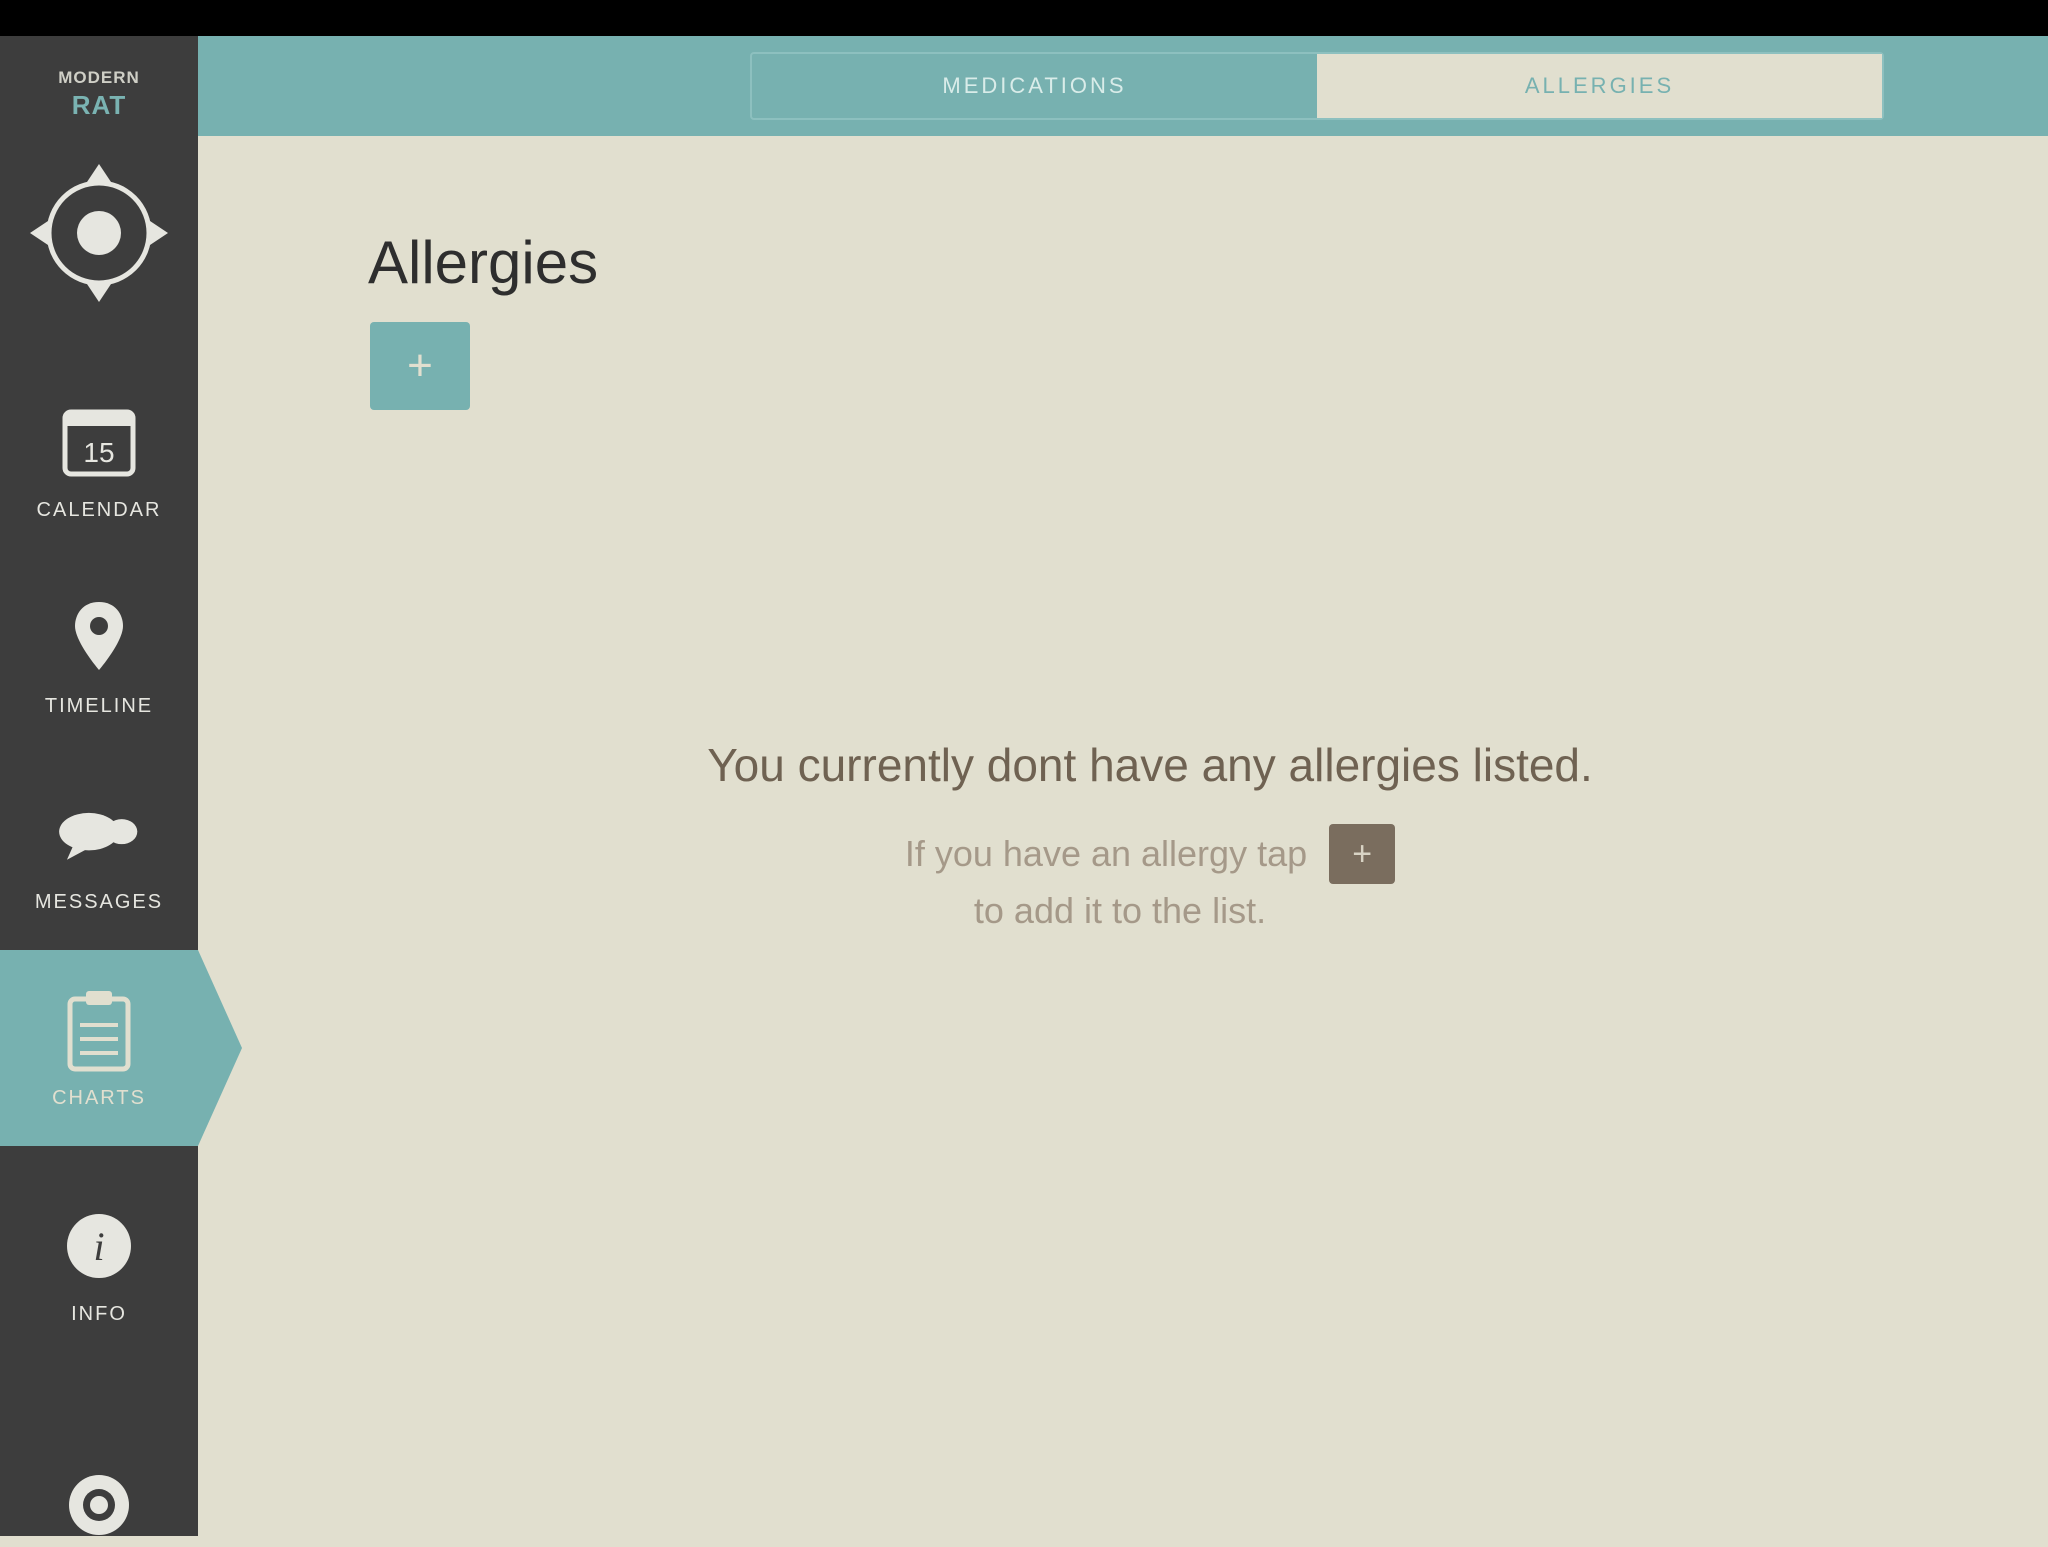  I want to click on sidebar-item-charts: Charts, so click(121, 1048).